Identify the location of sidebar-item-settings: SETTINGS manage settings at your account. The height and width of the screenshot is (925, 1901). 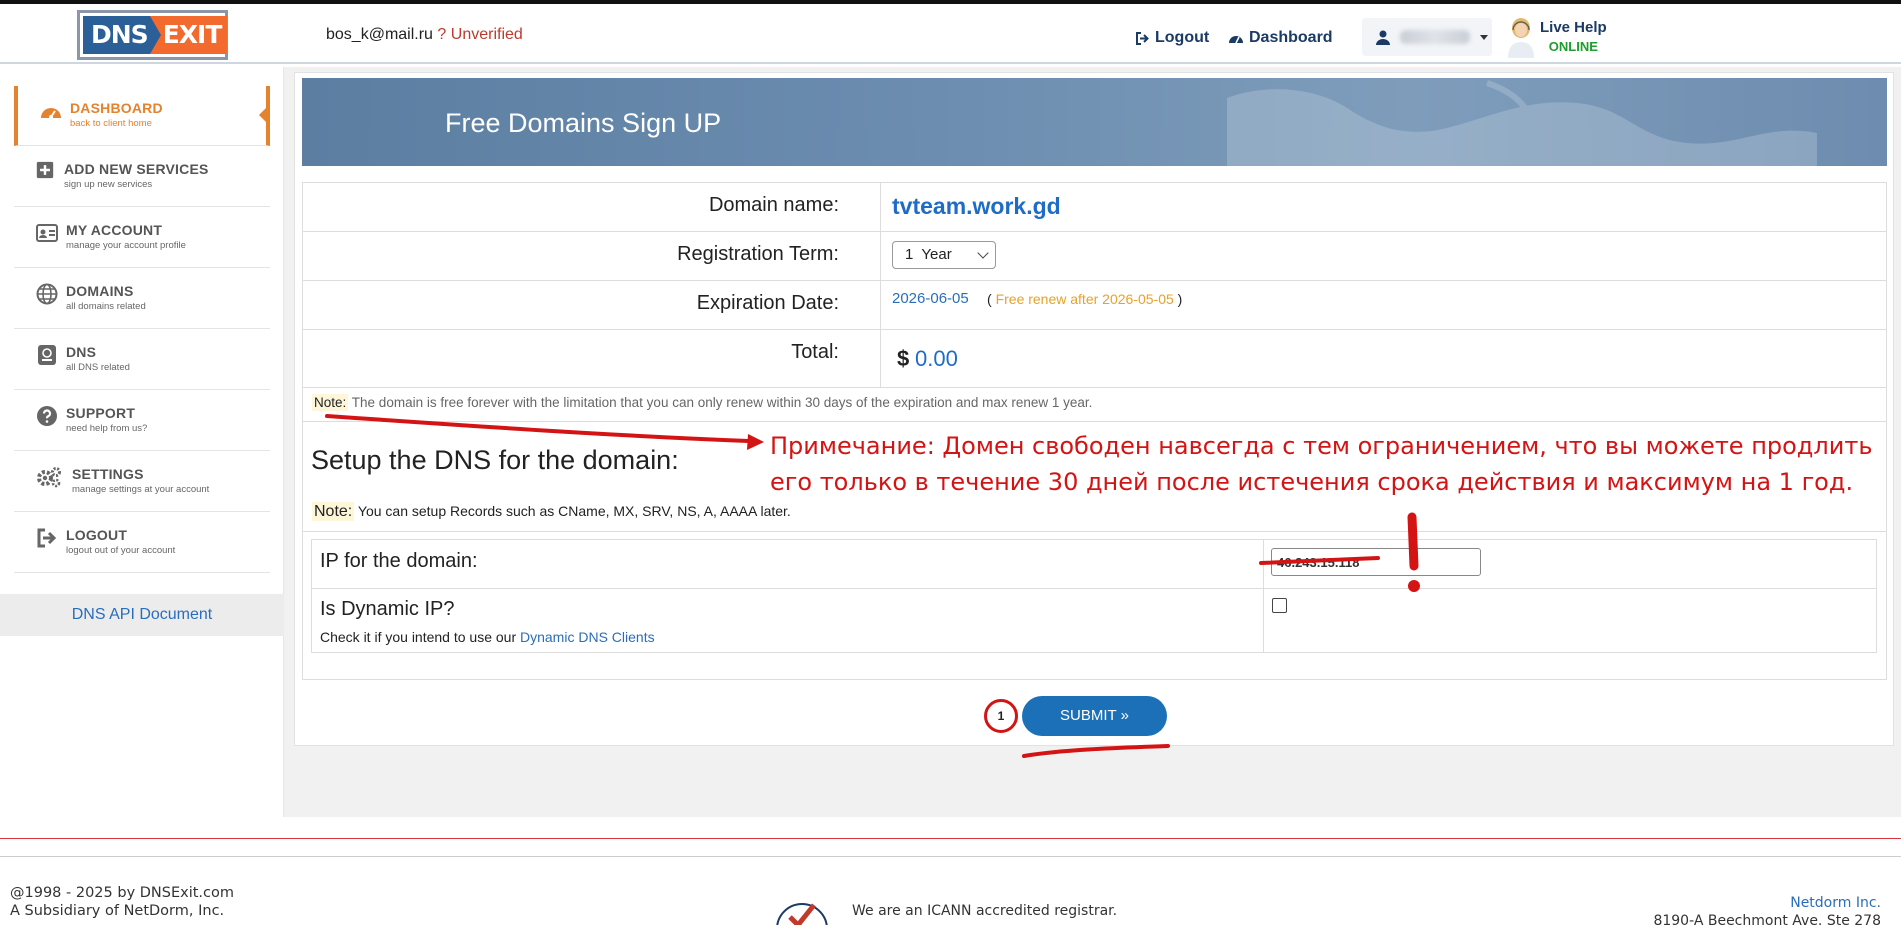
(142, 482).